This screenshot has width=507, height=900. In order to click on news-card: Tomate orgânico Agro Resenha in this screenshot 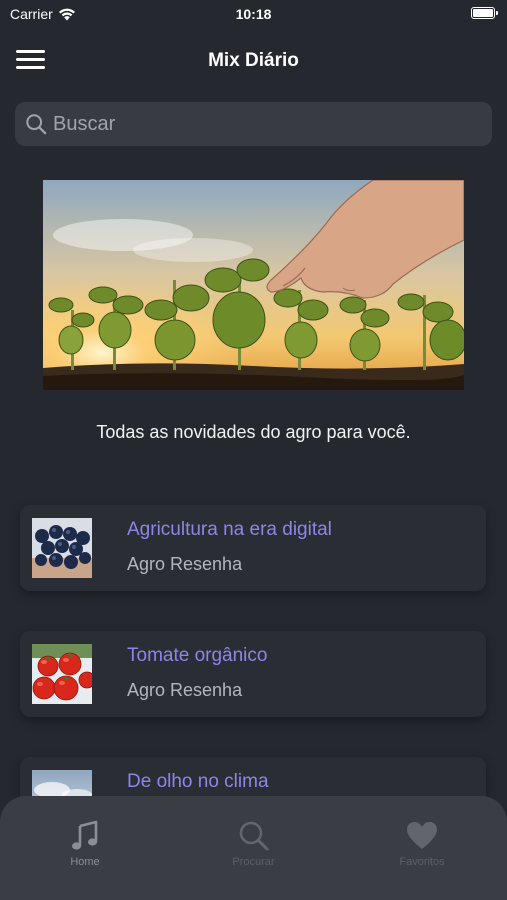, I will do `click(253, 674)`.